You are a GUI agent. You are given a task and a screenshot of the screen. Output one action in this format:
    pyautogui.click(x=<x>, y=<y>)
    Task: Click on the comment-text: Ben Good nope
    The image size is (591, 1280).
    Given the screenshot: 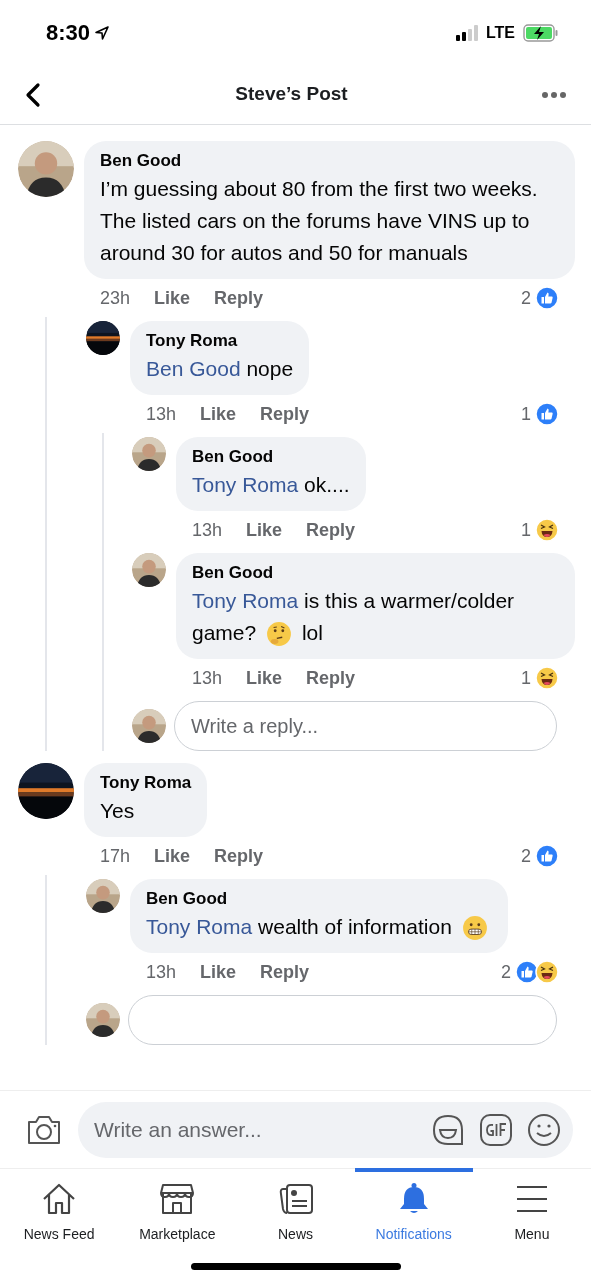 What is the action you would take?
    pyautogui.click(x=220, y=369)
    